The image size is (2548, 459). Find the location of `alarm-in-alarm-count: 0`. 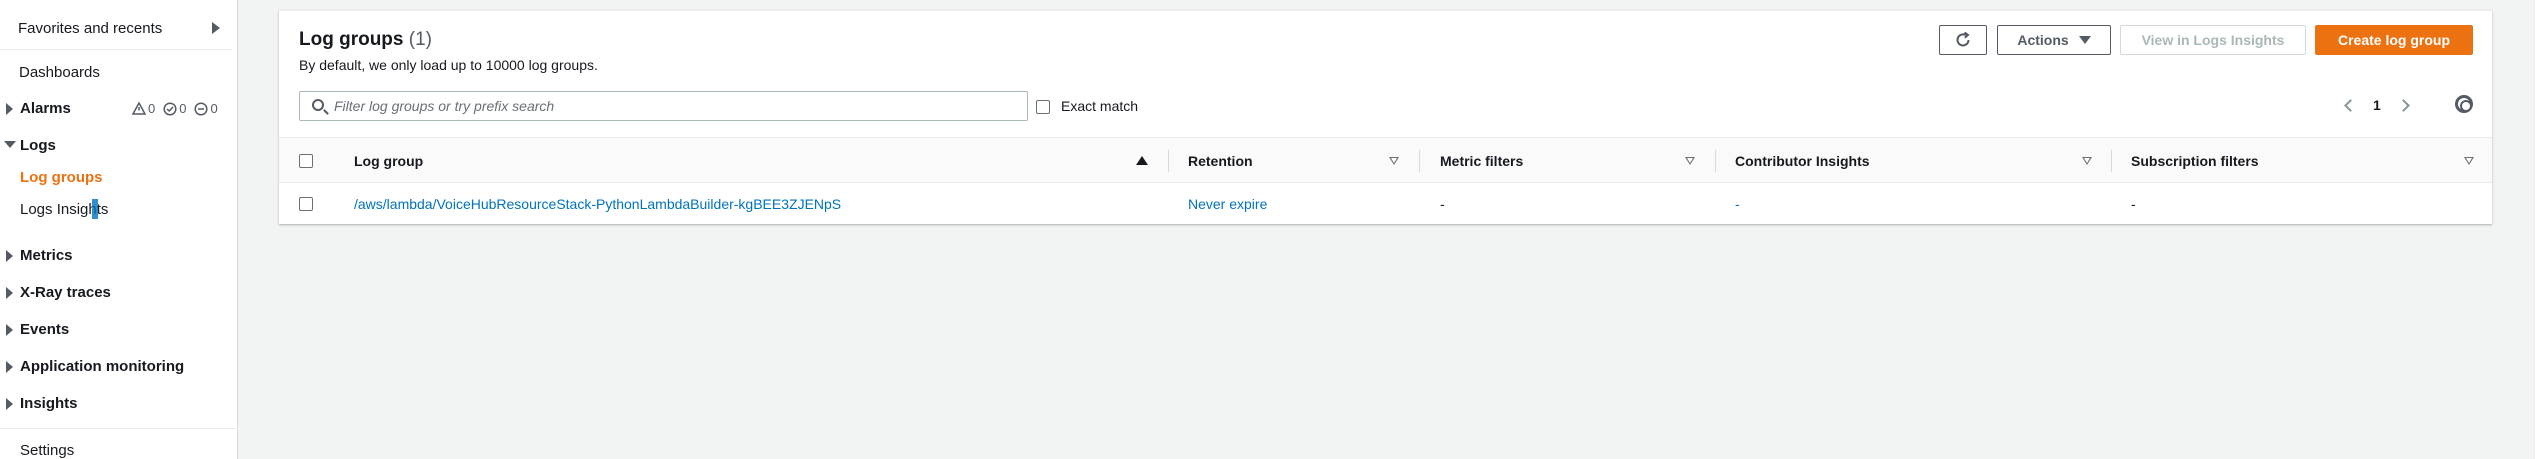

alarm-in-alarm-count: 0 is located at coordinates (152, 108).